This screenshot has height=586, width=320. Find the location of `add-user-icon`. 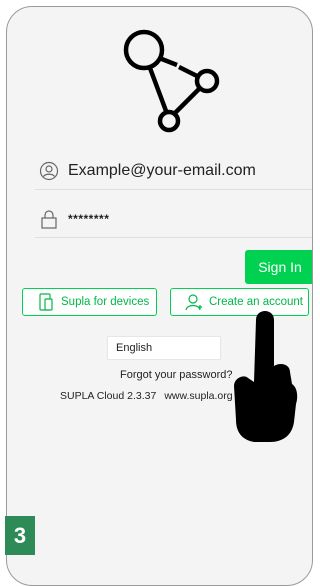

add-user-icon is located at coordinates (194, 302).